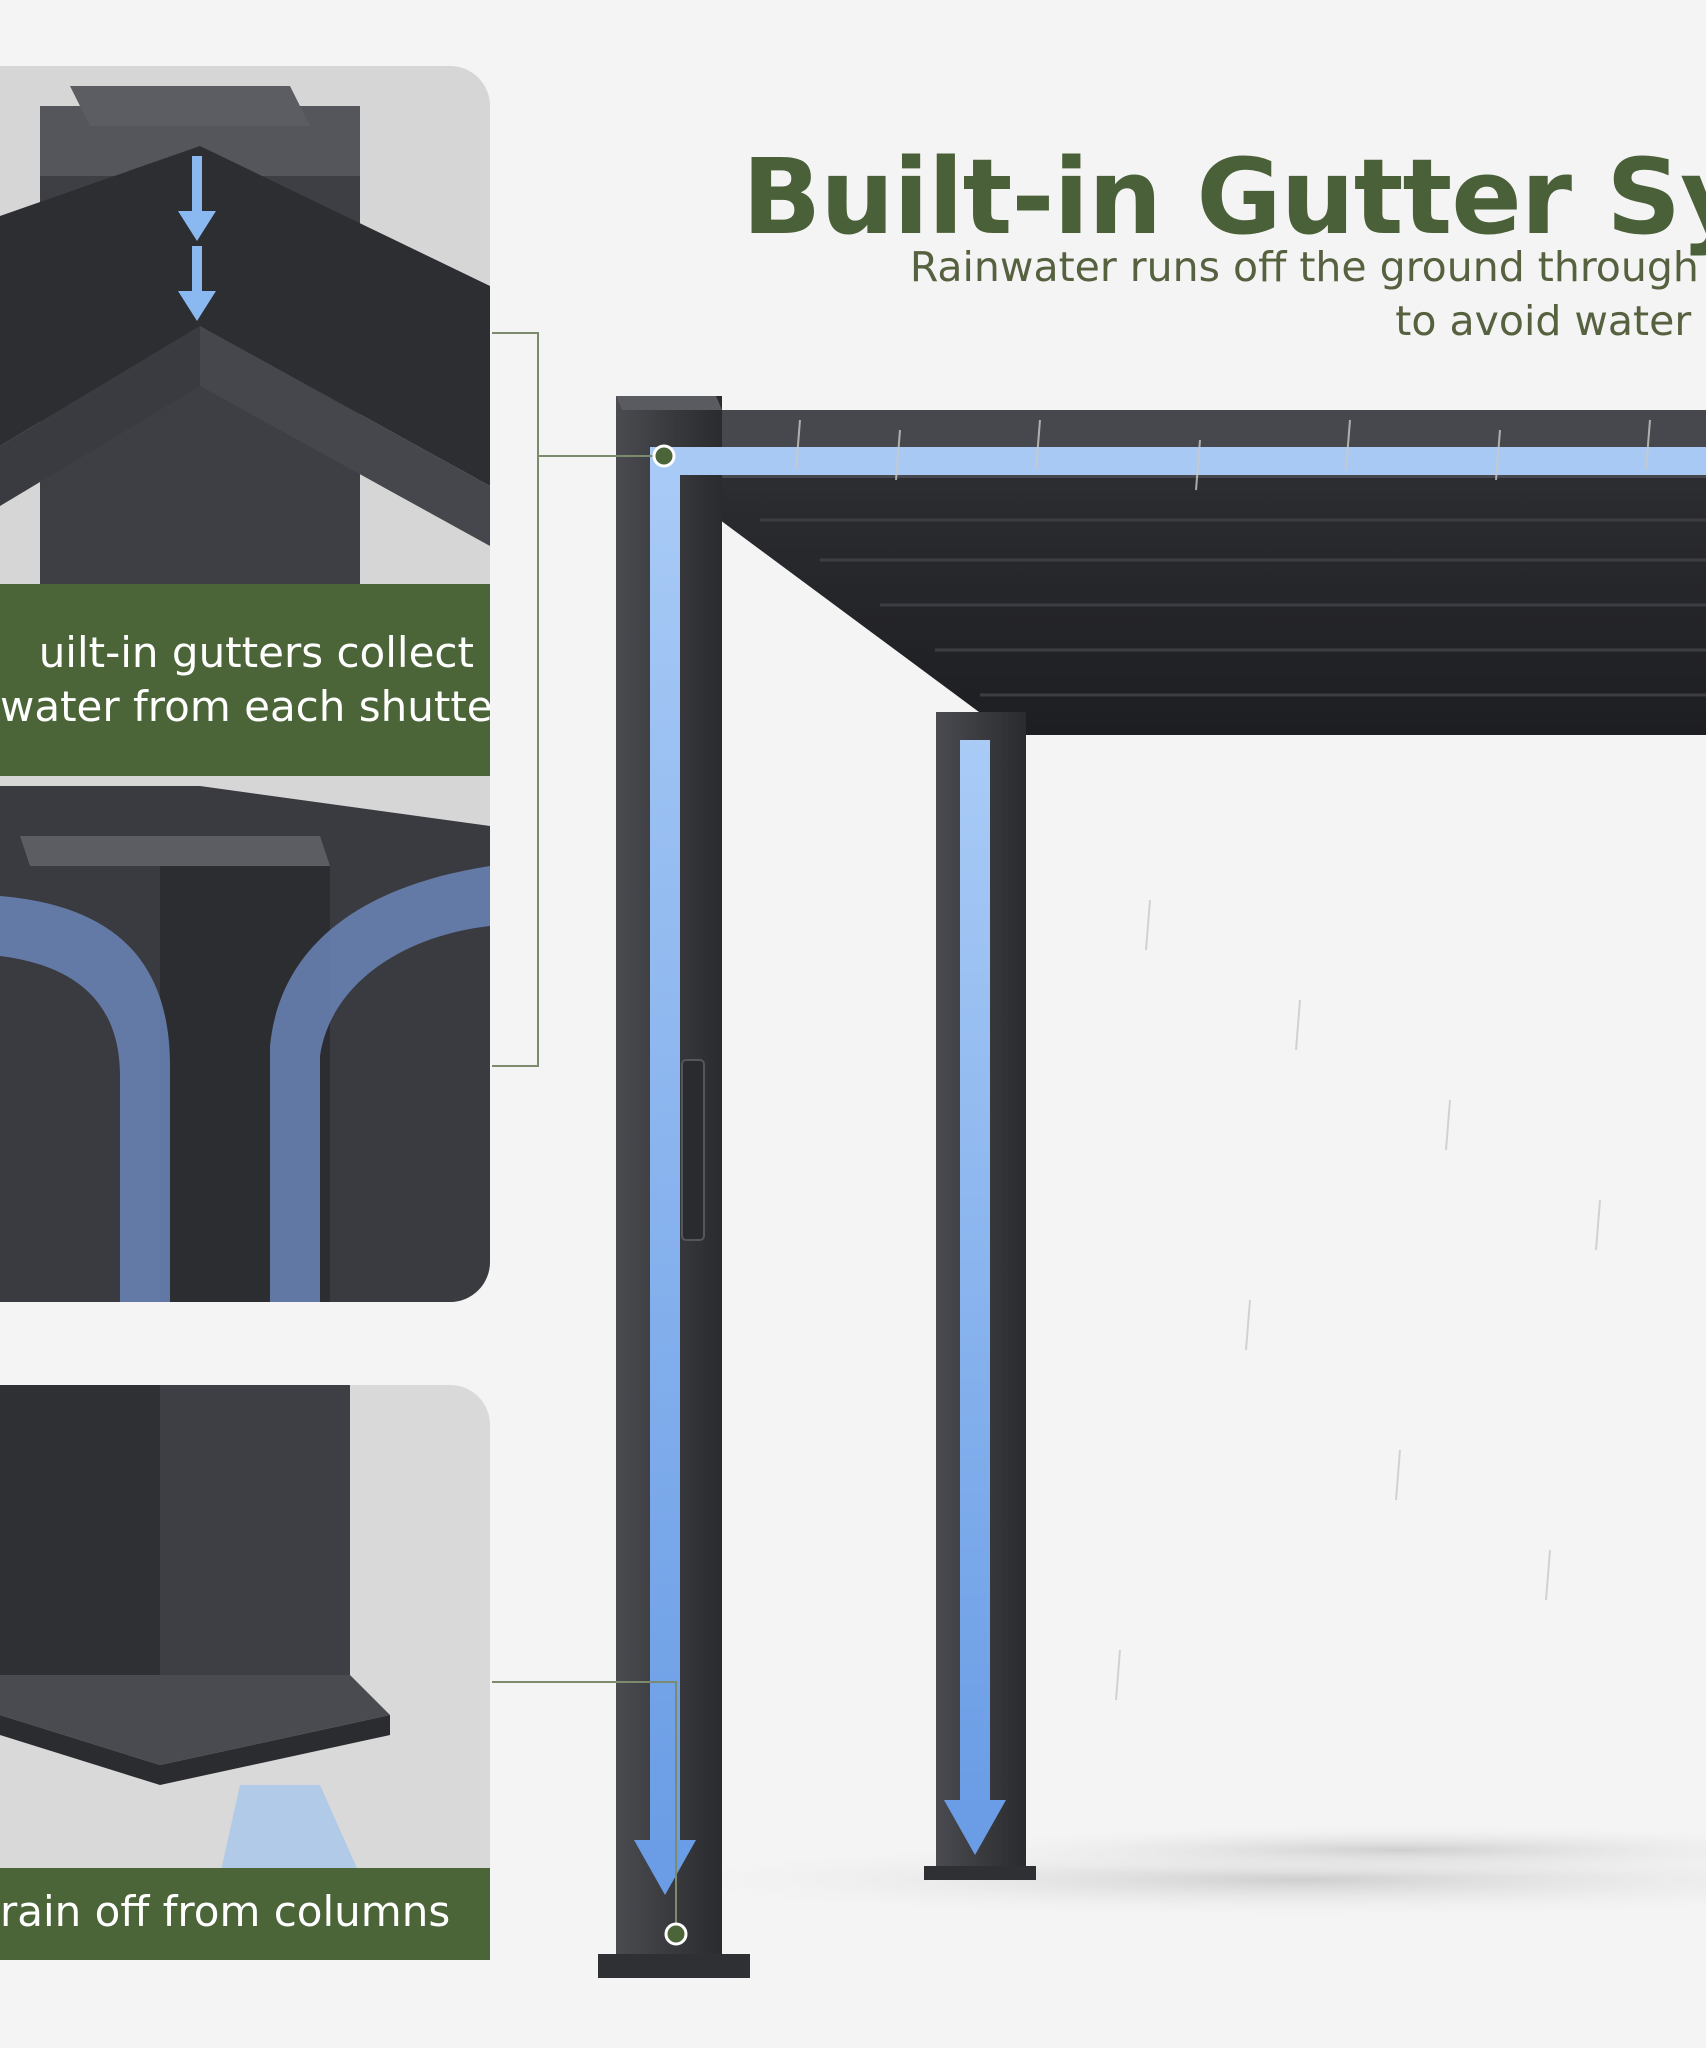 This screenshot has width=1706, height=2048. What do you see at coordinates (980, 1873) in the screenshot?
I see `back-post-base` at bounding box center [980, 1873].